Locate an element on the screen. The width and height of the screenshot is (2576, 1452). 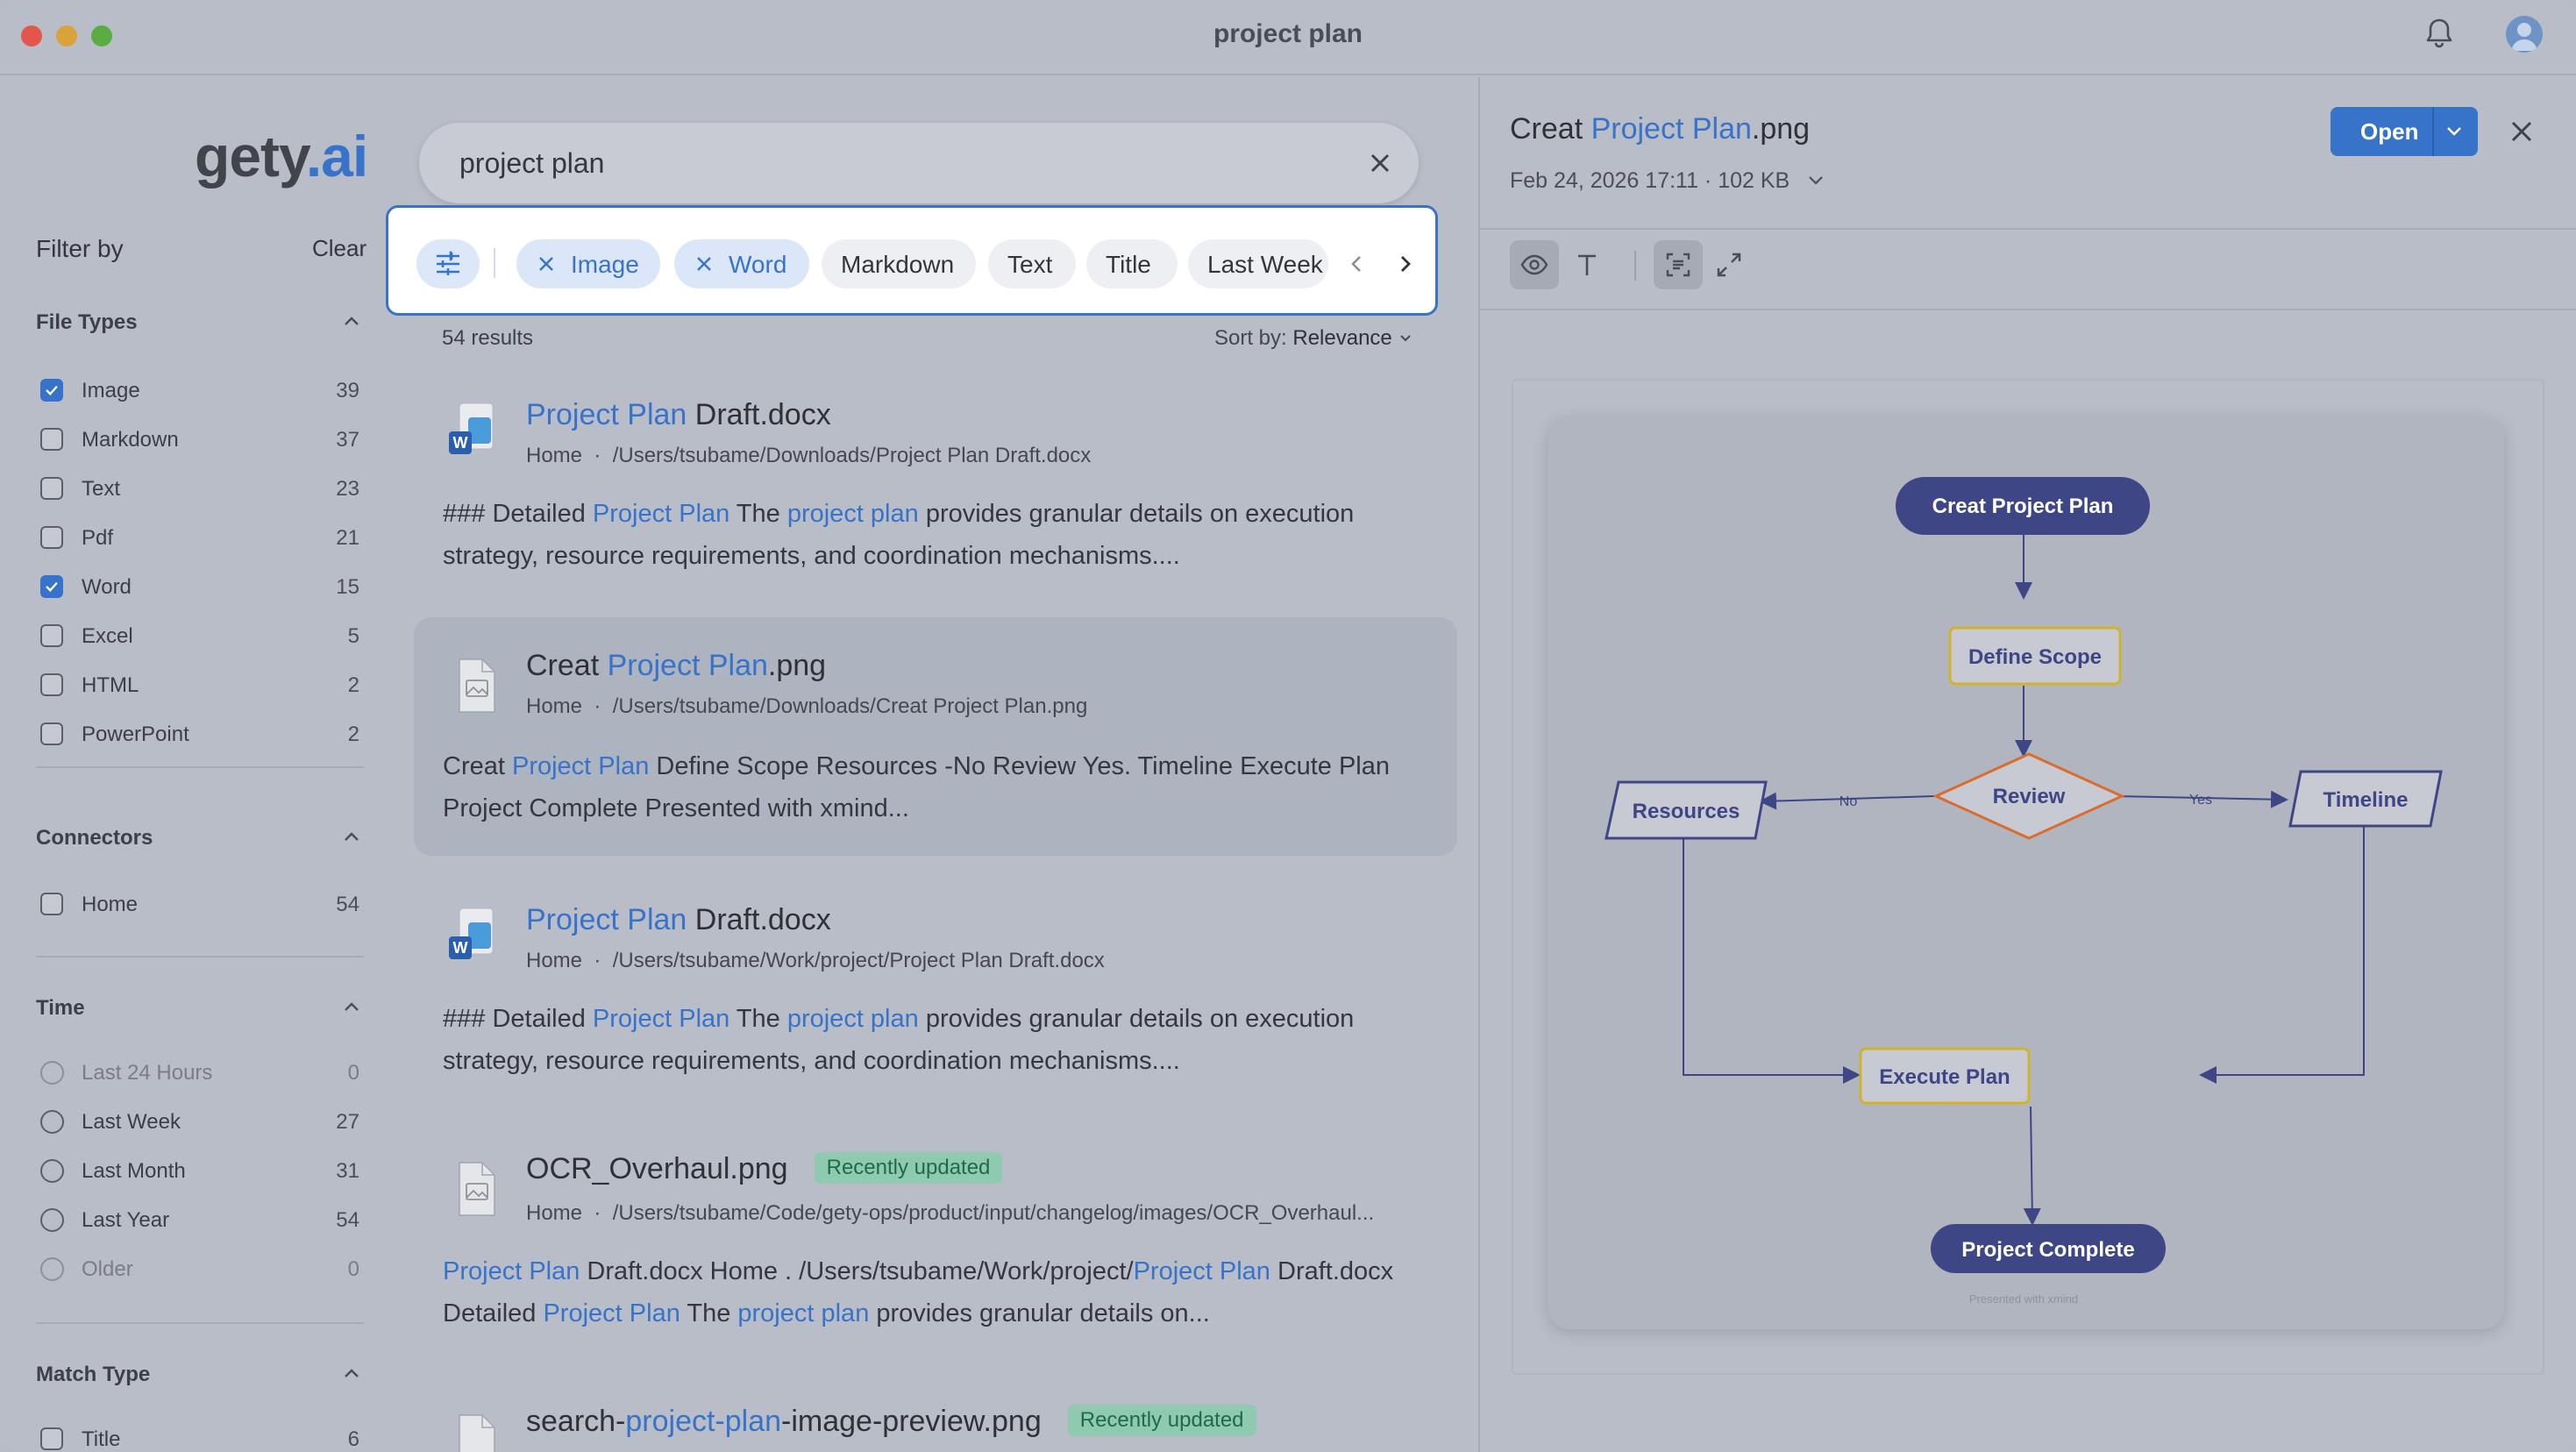
filter-label: Title is located at coordinates (101, 1439).